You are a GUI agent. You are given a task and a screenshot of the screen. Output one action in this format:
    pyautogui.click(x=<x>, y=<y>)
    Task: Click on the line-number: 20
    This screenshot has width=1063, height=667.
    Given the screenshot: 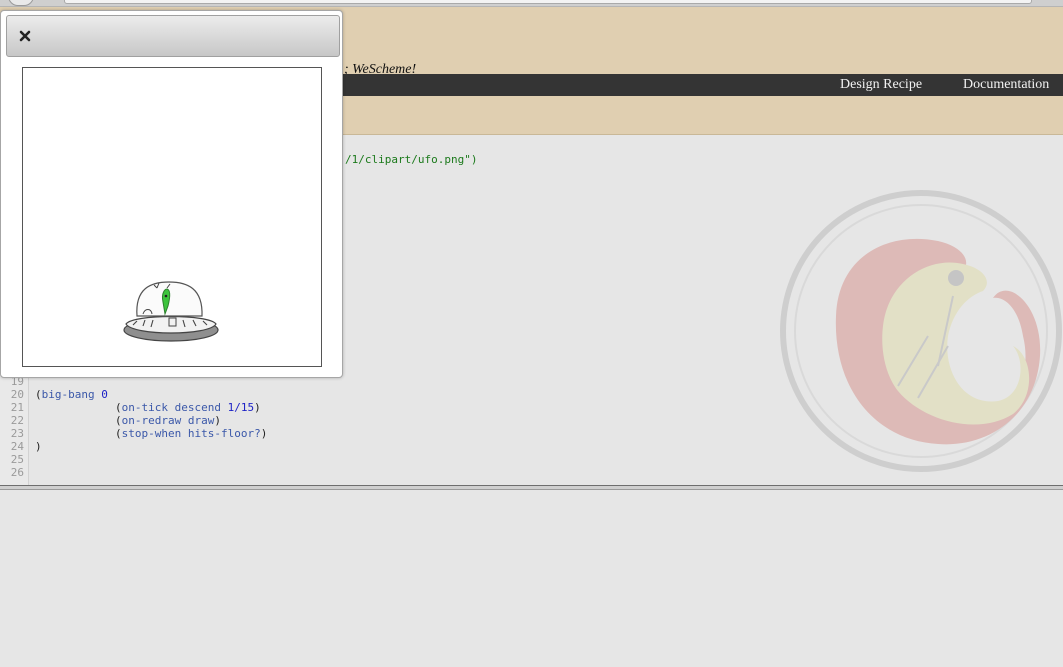 What is the action you would take?
    pyautogui.click(x=17, y=394)
    